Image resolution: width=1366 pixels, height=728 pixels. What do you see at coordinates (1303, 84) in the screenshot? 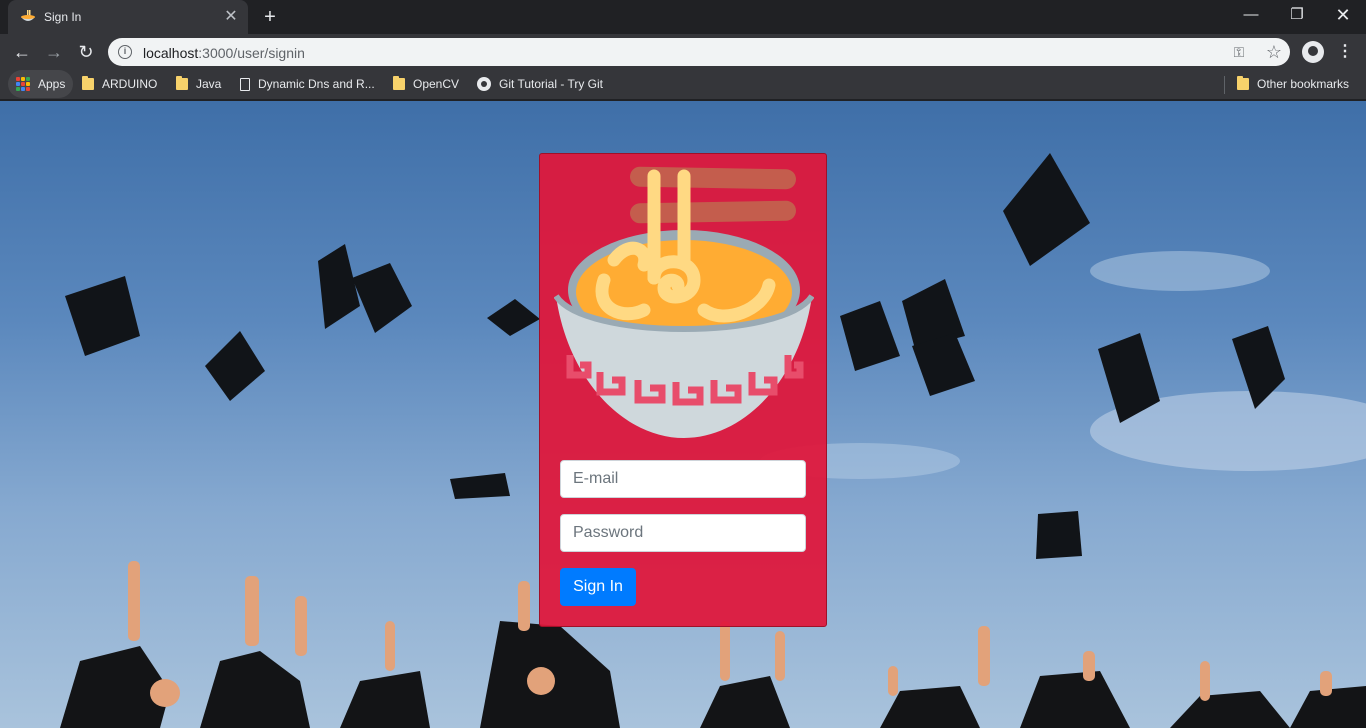
I see `bookmark-label: Other bookmarks` at bounding box center [1303, 84].